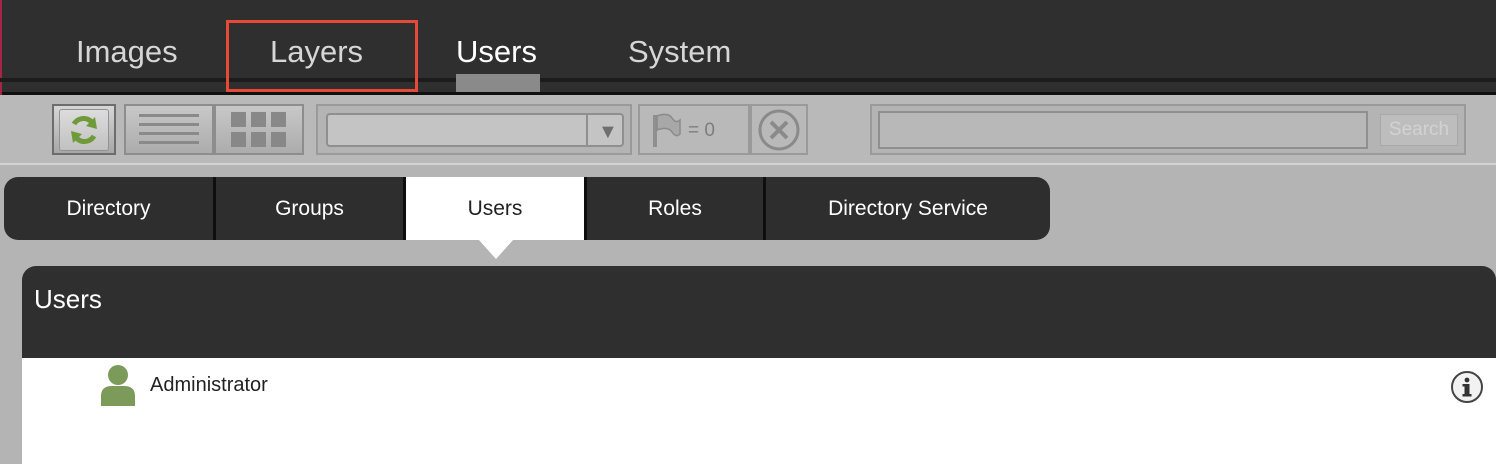 This screenshot has width=1496, height=464. What do you see at coordinates (496, 52) in the screenshot?
I see `tab-users: Users` at bounding box center [496, 52].